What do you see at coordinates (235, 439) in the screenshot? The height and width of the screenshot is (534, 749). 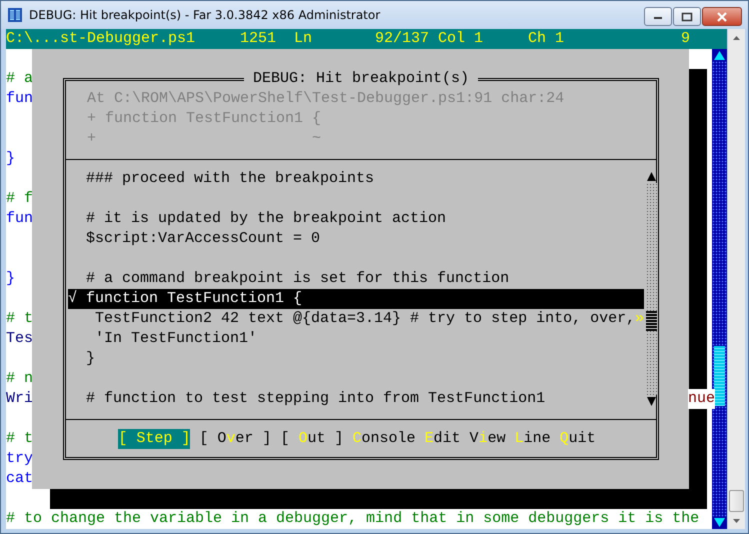 I see `dialog-button: [ Over ]` at bounding box center [235, 439].